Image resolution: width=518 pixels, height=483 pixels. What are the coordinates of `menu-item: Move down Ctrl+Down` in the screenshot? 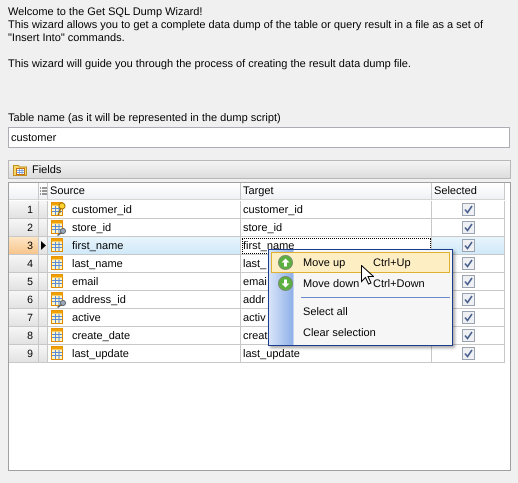 It's located at (360, 283).